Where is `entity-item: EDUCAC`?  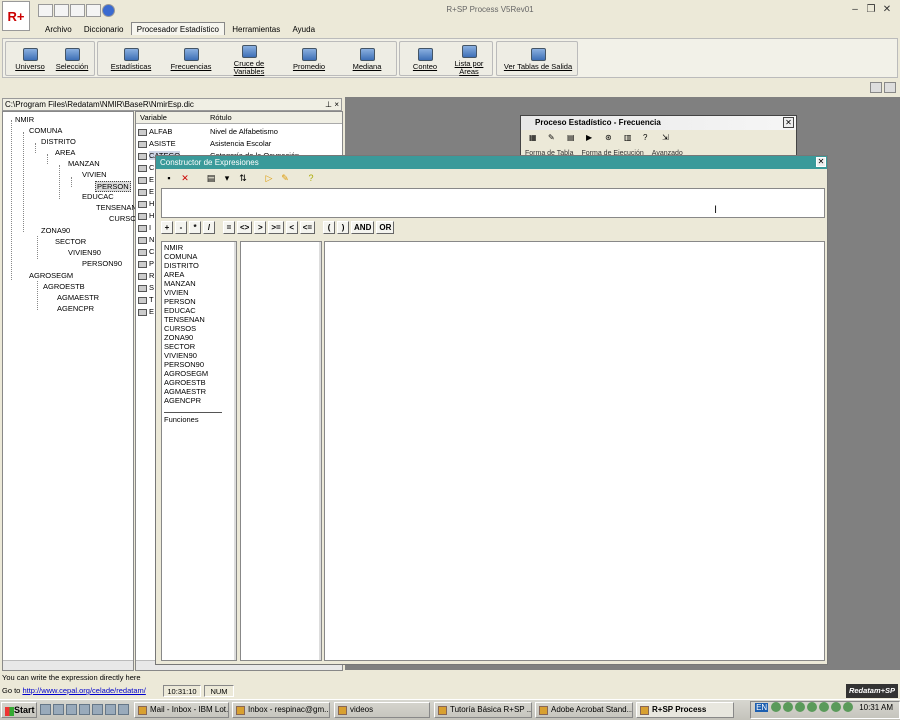
entity-item: EDUCAC is located at coordinates (180, 310).